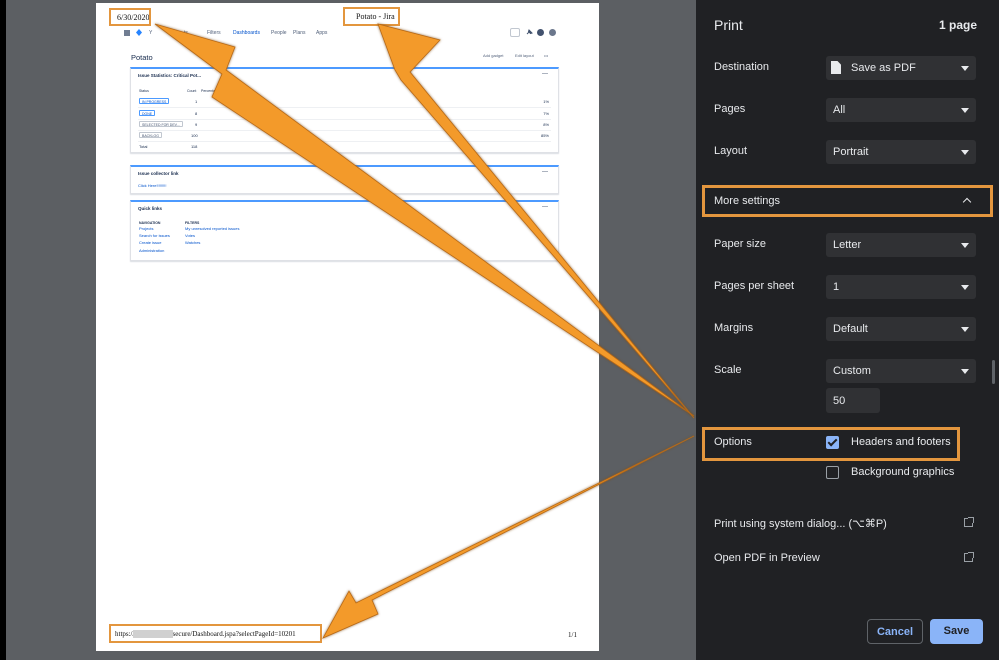 The height and width of the screenshot is (660, 999). Describe the element at coordinates (836, 67) in the screenshot. I see `pdf-file-icon` at that location.